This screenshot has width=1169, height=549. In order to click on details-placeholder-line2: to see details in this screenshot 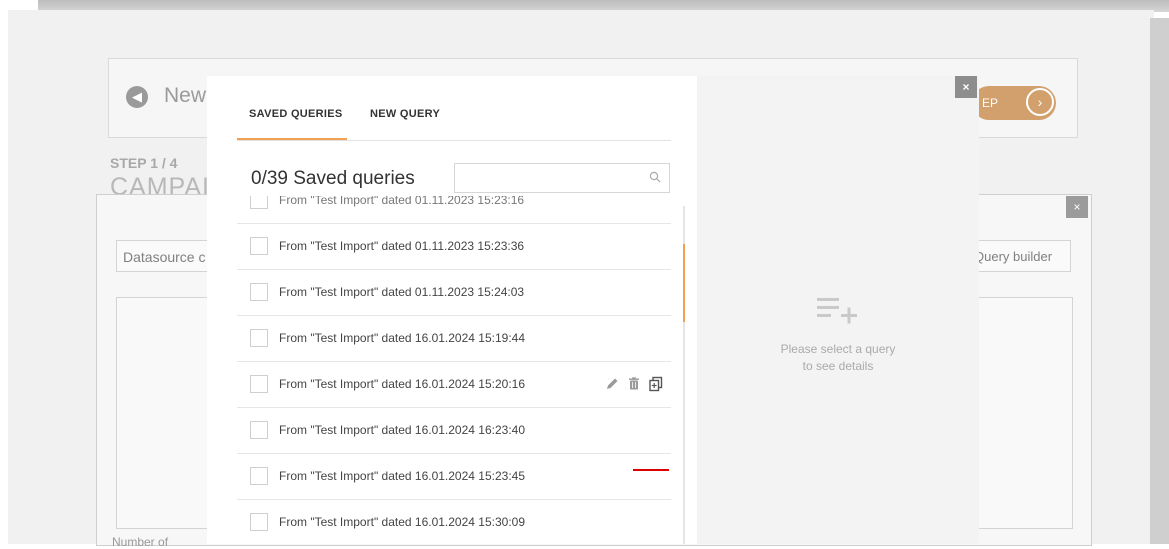, I will do `click(838, 366)`.